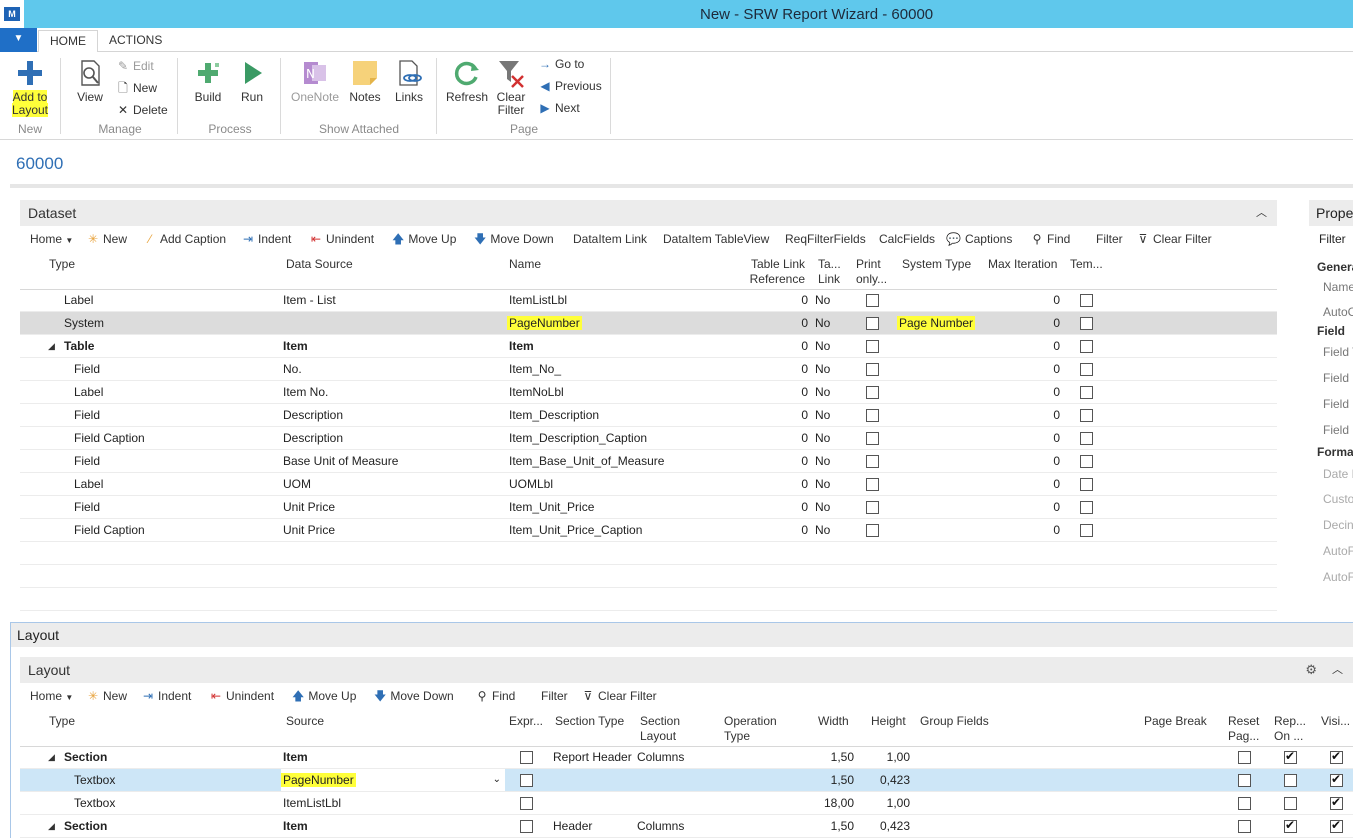 The height and width of the screenshot is (838, 1353). I want to click on notes-button: Notes, so click(365, 81).